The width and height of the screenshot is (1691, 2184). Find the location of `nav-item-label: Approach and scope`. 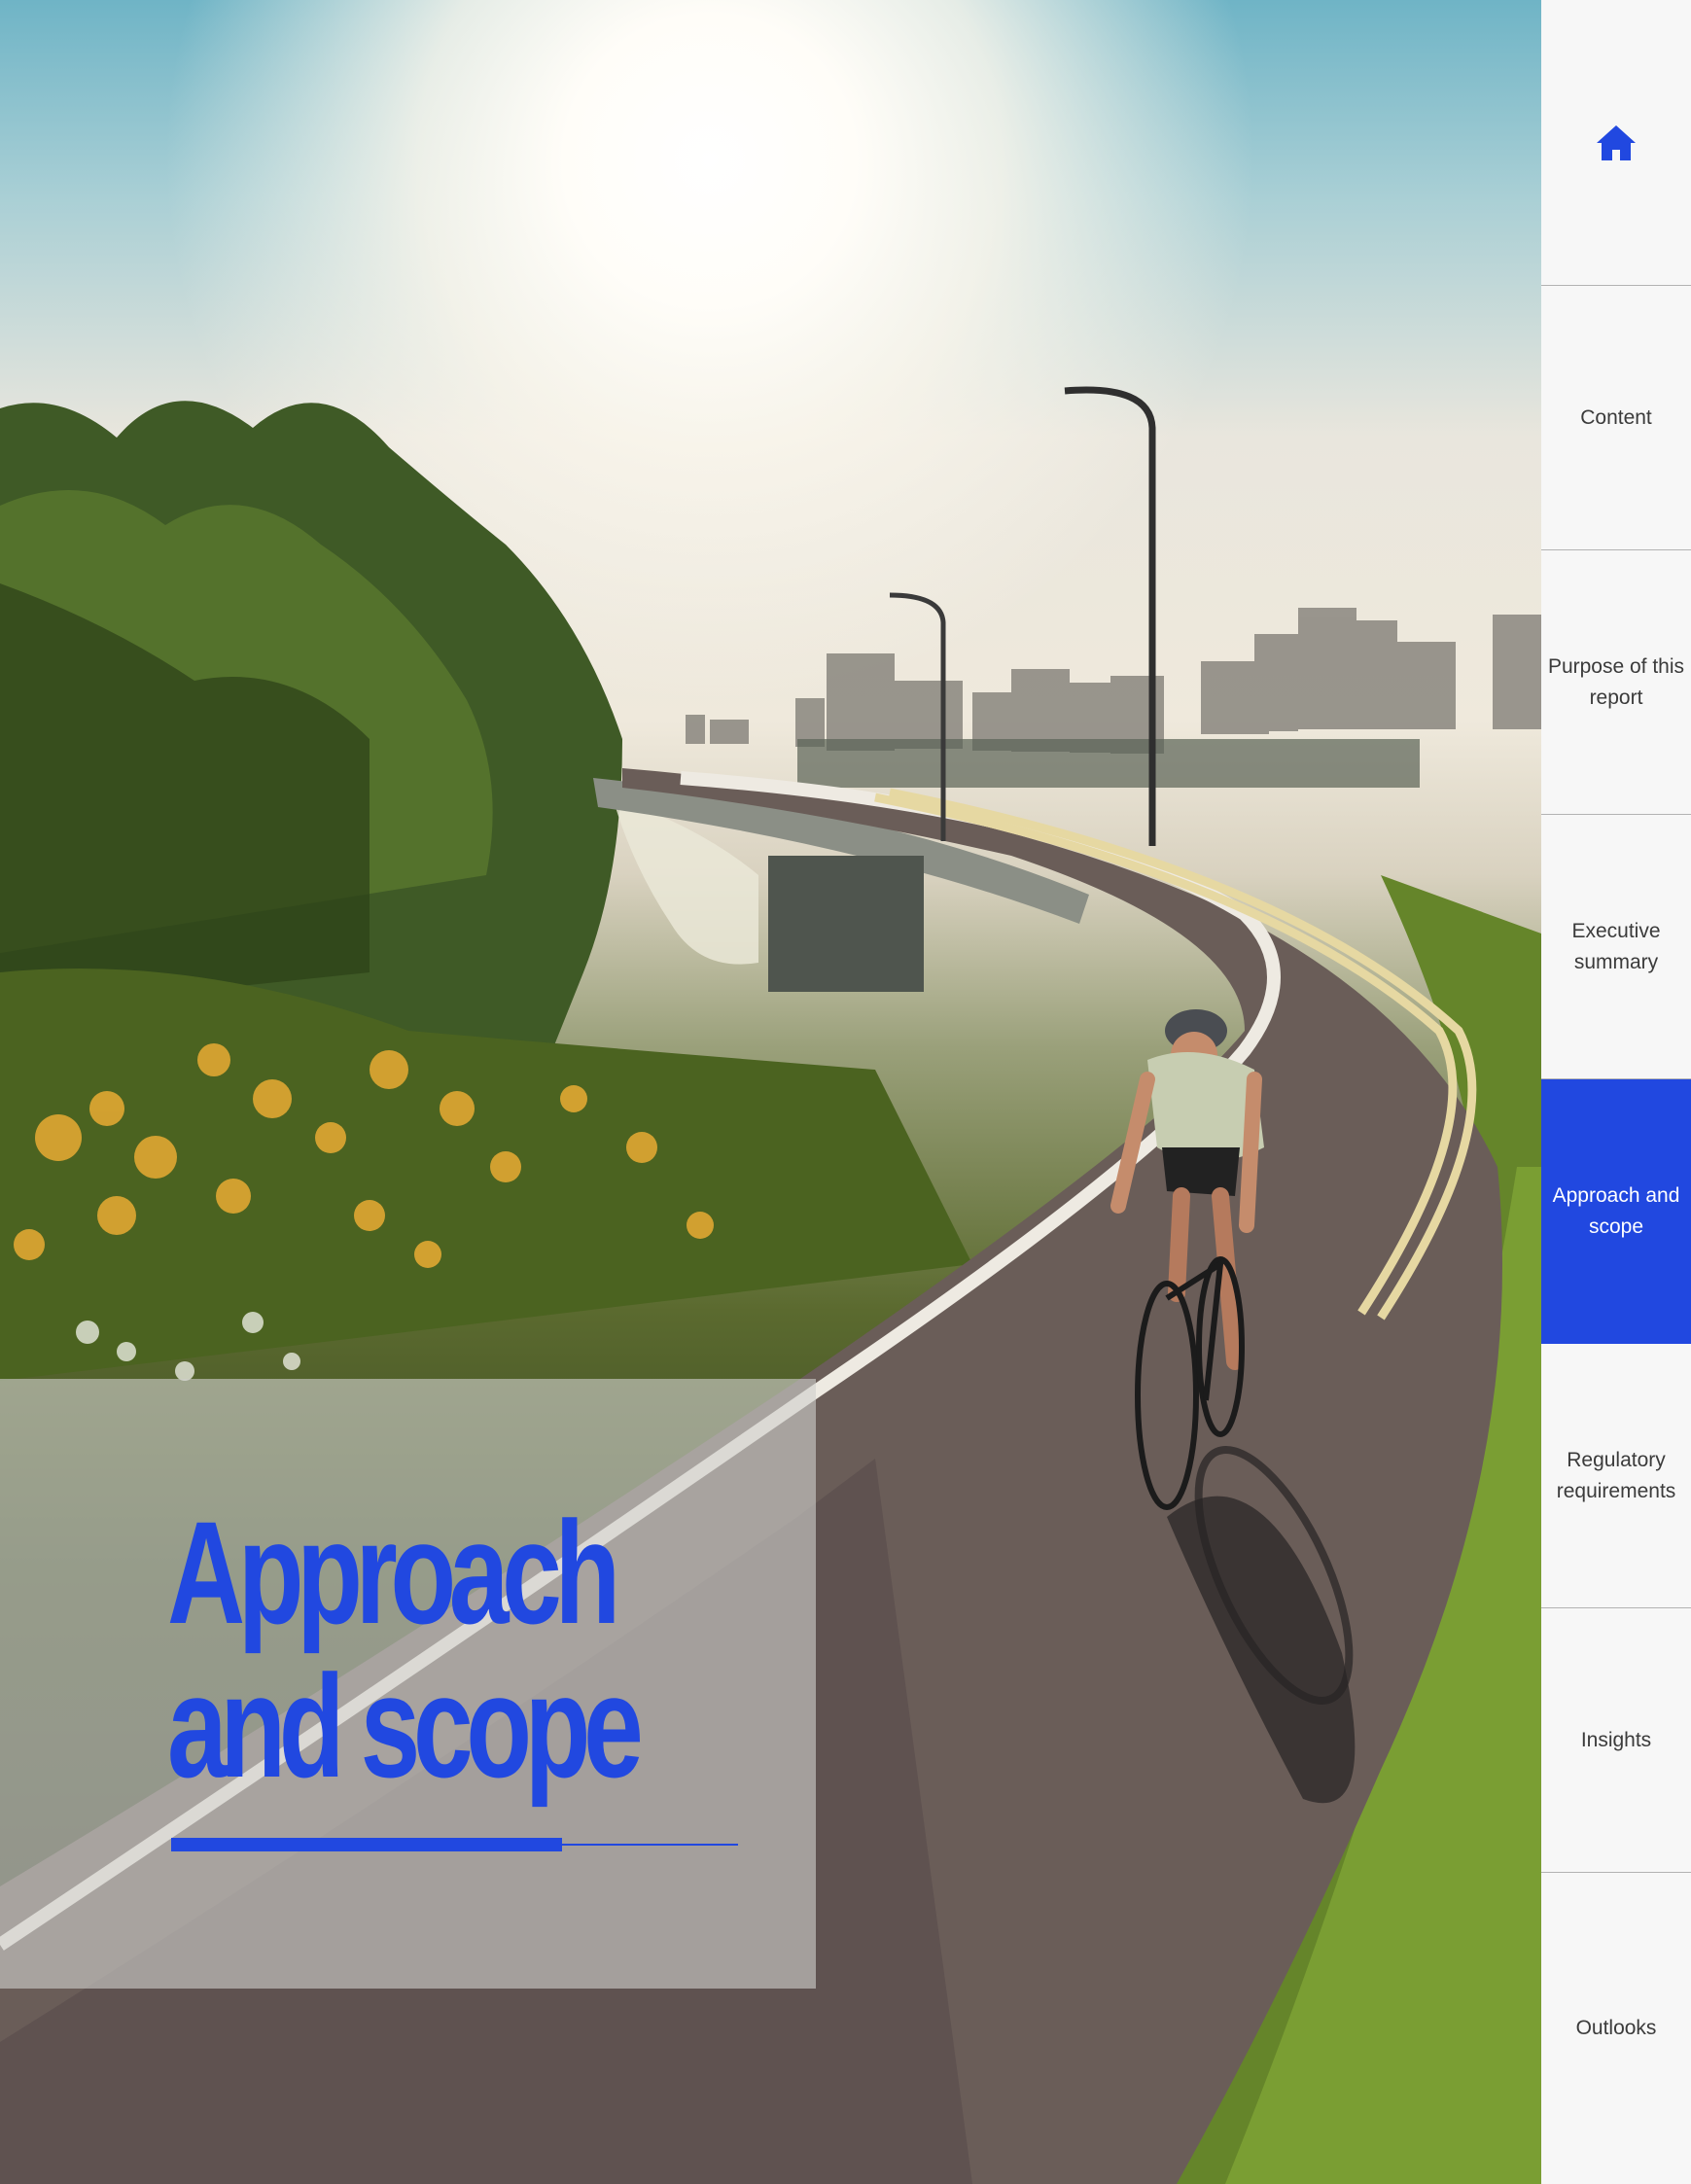

nav-item-label: Approach and scope is located at coordinates (1616, 1210).